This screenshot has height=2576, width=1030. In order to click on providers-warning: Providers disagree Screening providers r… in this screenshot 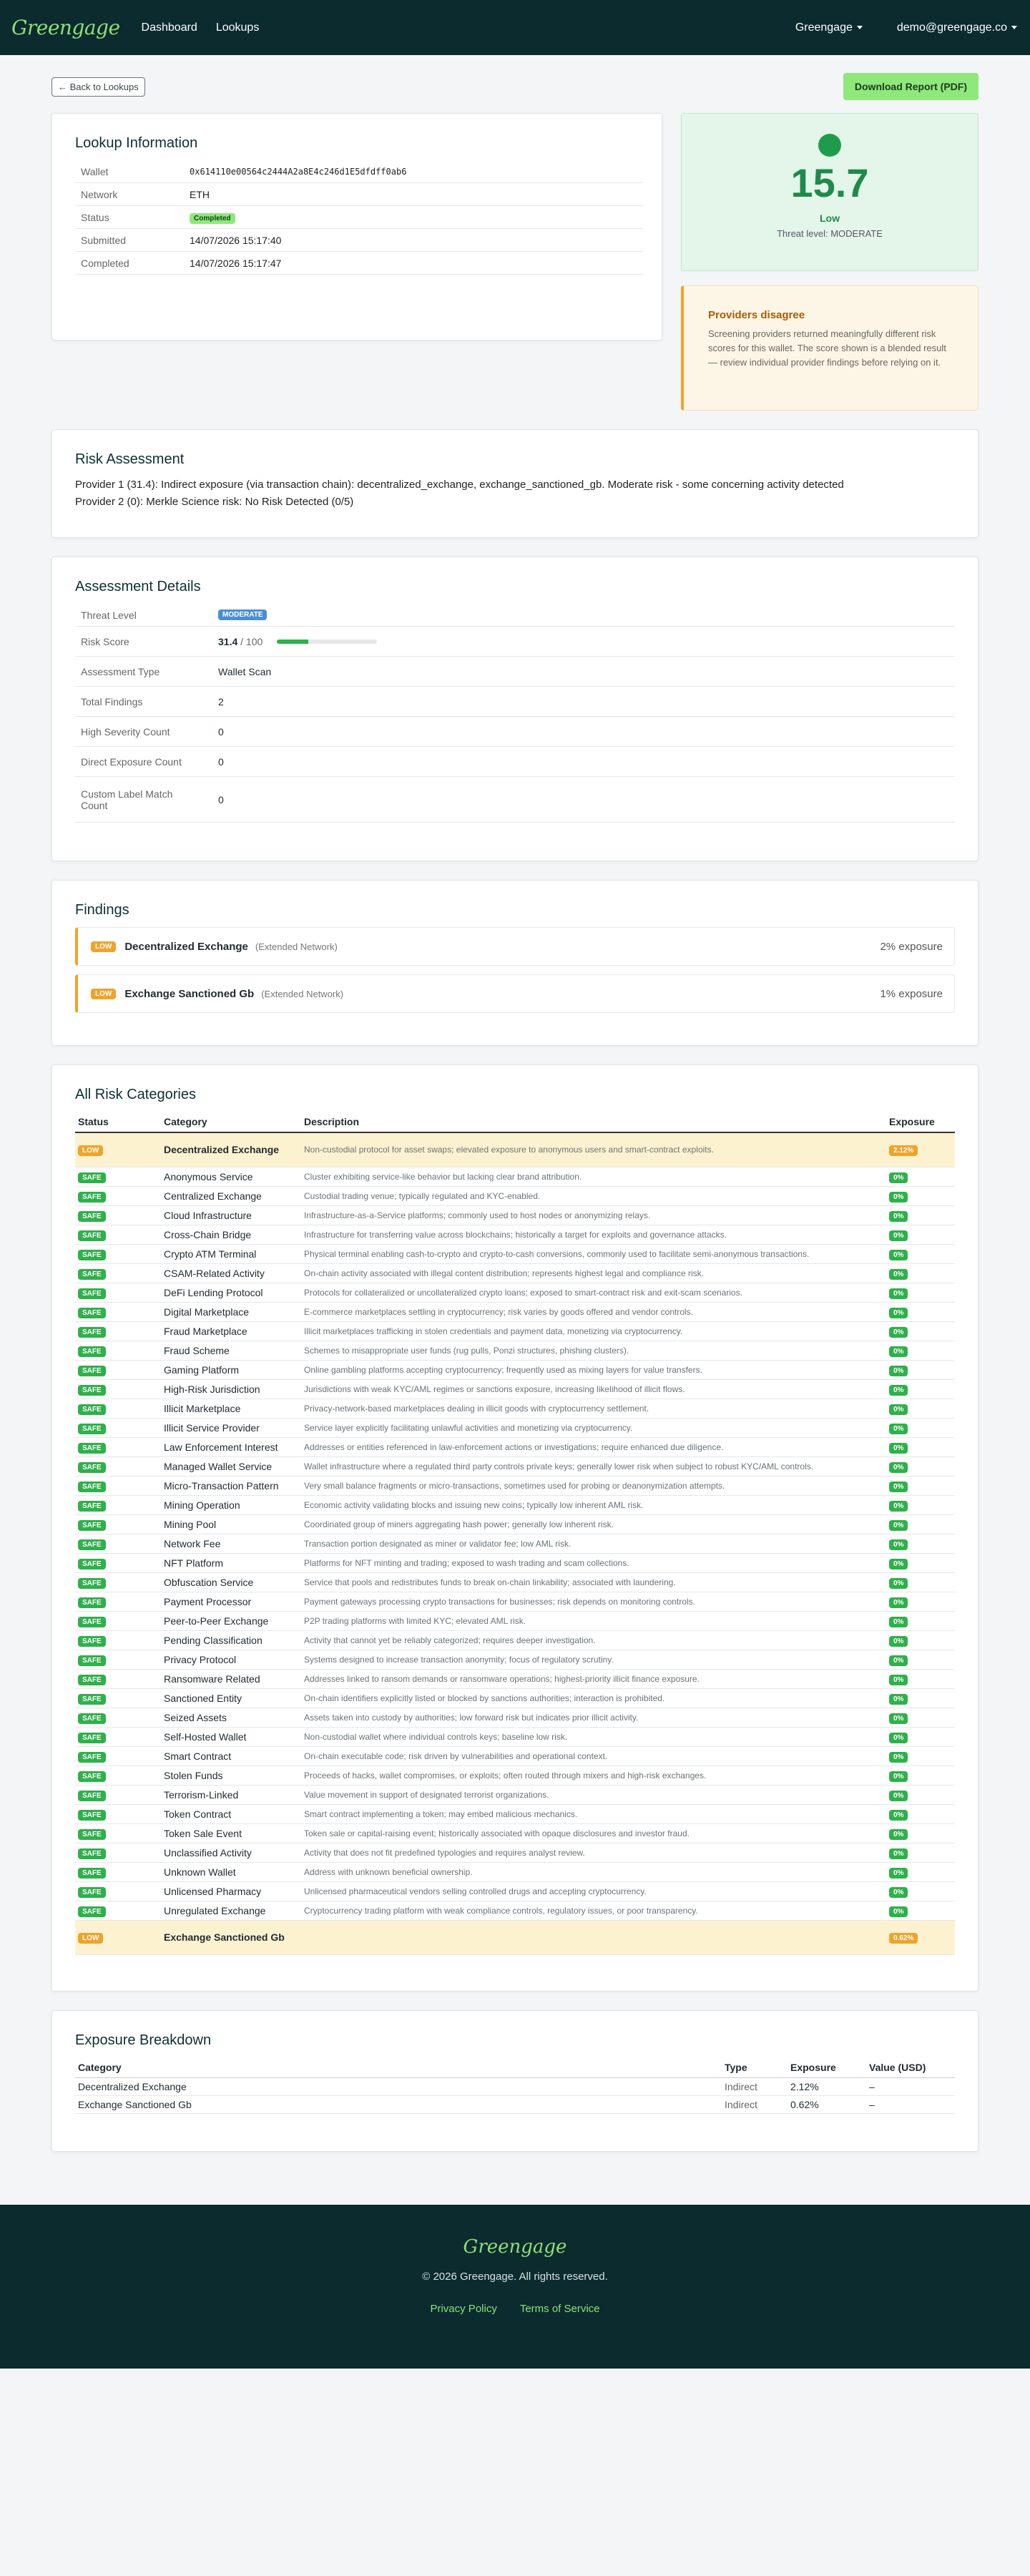, I will do `click(830, 348)`.